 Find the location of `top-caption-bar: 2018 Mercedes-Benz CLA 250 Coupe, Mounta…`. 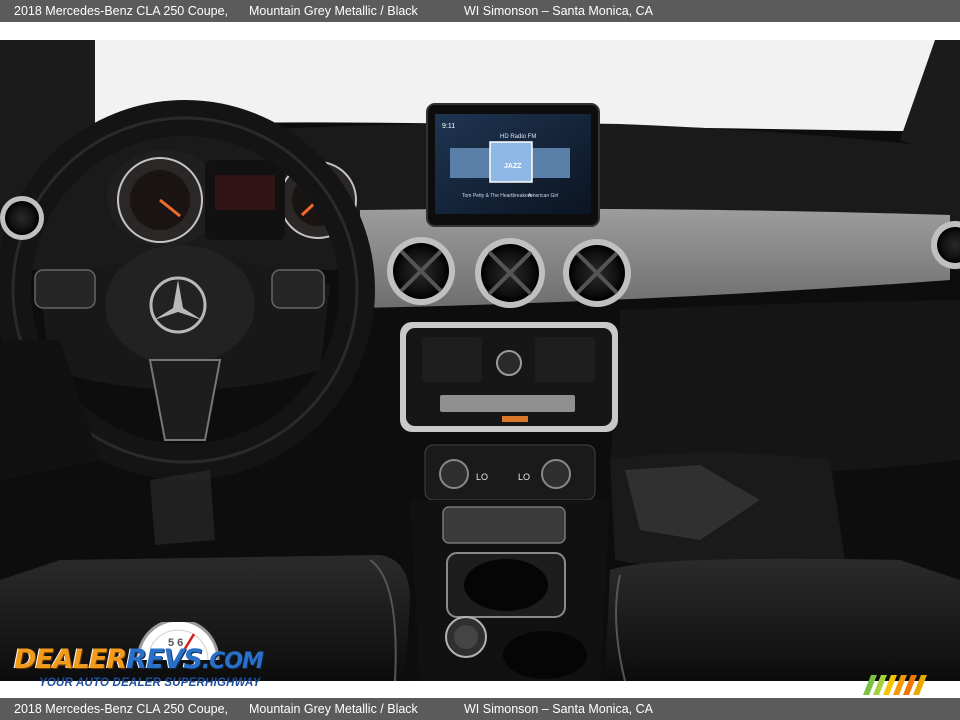

top-caption-bar: 2018 Mercedes-Benz CLA 250 Coupe, Mounta… is located at coordinates (480, 11).